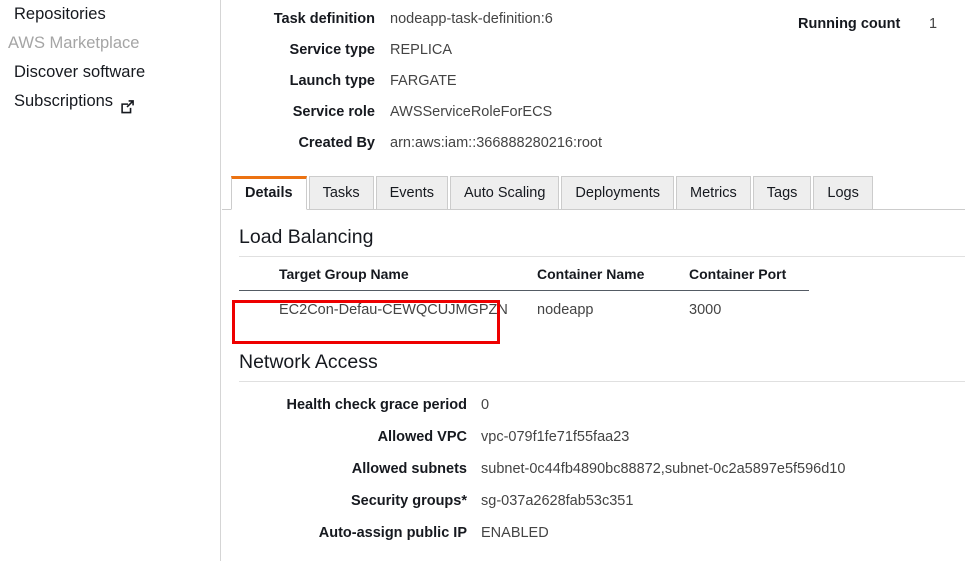 The image size is (965, 561). What do you see at coordinates (738, 274) in the screenshot?
I see `column-header-container-port: Container Port` at bounding box center [738, 274].